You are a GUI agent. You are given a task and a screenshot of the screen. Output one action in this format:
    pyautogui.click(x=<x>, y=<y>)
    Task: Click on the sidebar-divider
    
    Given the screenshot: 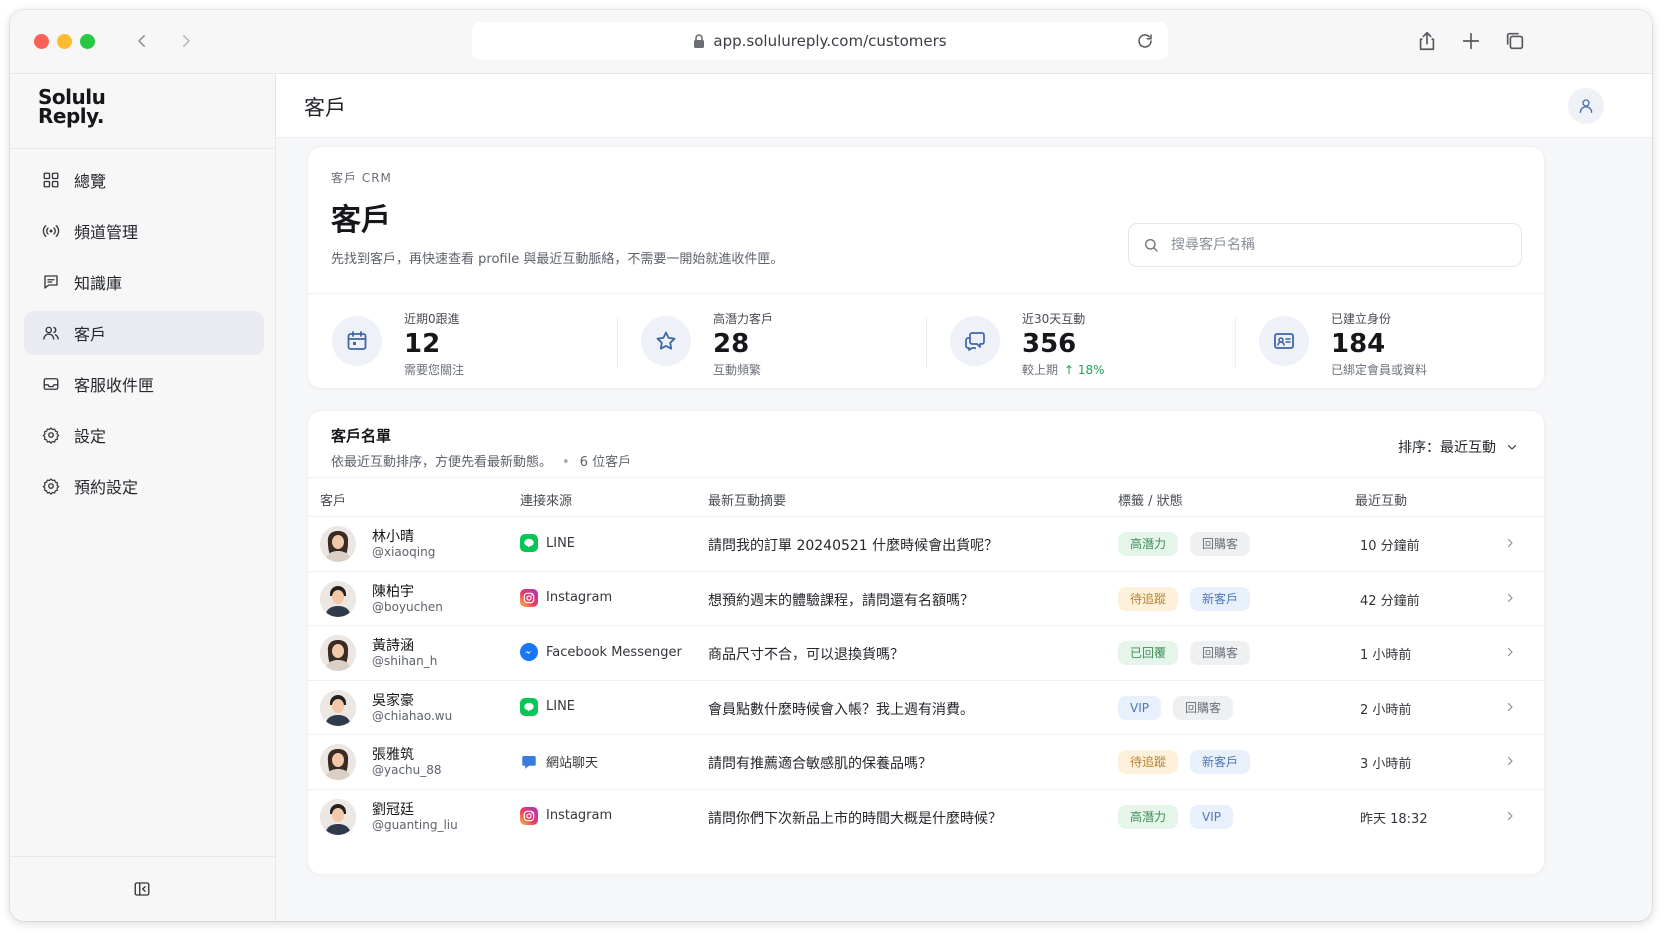 What is the action you would take?
    pyautogui.click(x=142, y=148)
    